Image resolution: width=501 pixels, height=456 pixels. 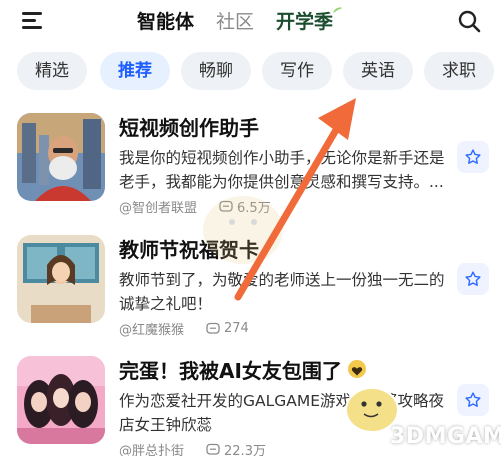 What do you see at coordinates (192, 448) in the screenshot?
I see `agent-meta: @胖总扑街 22.3万` at bounding box center [192, 448].